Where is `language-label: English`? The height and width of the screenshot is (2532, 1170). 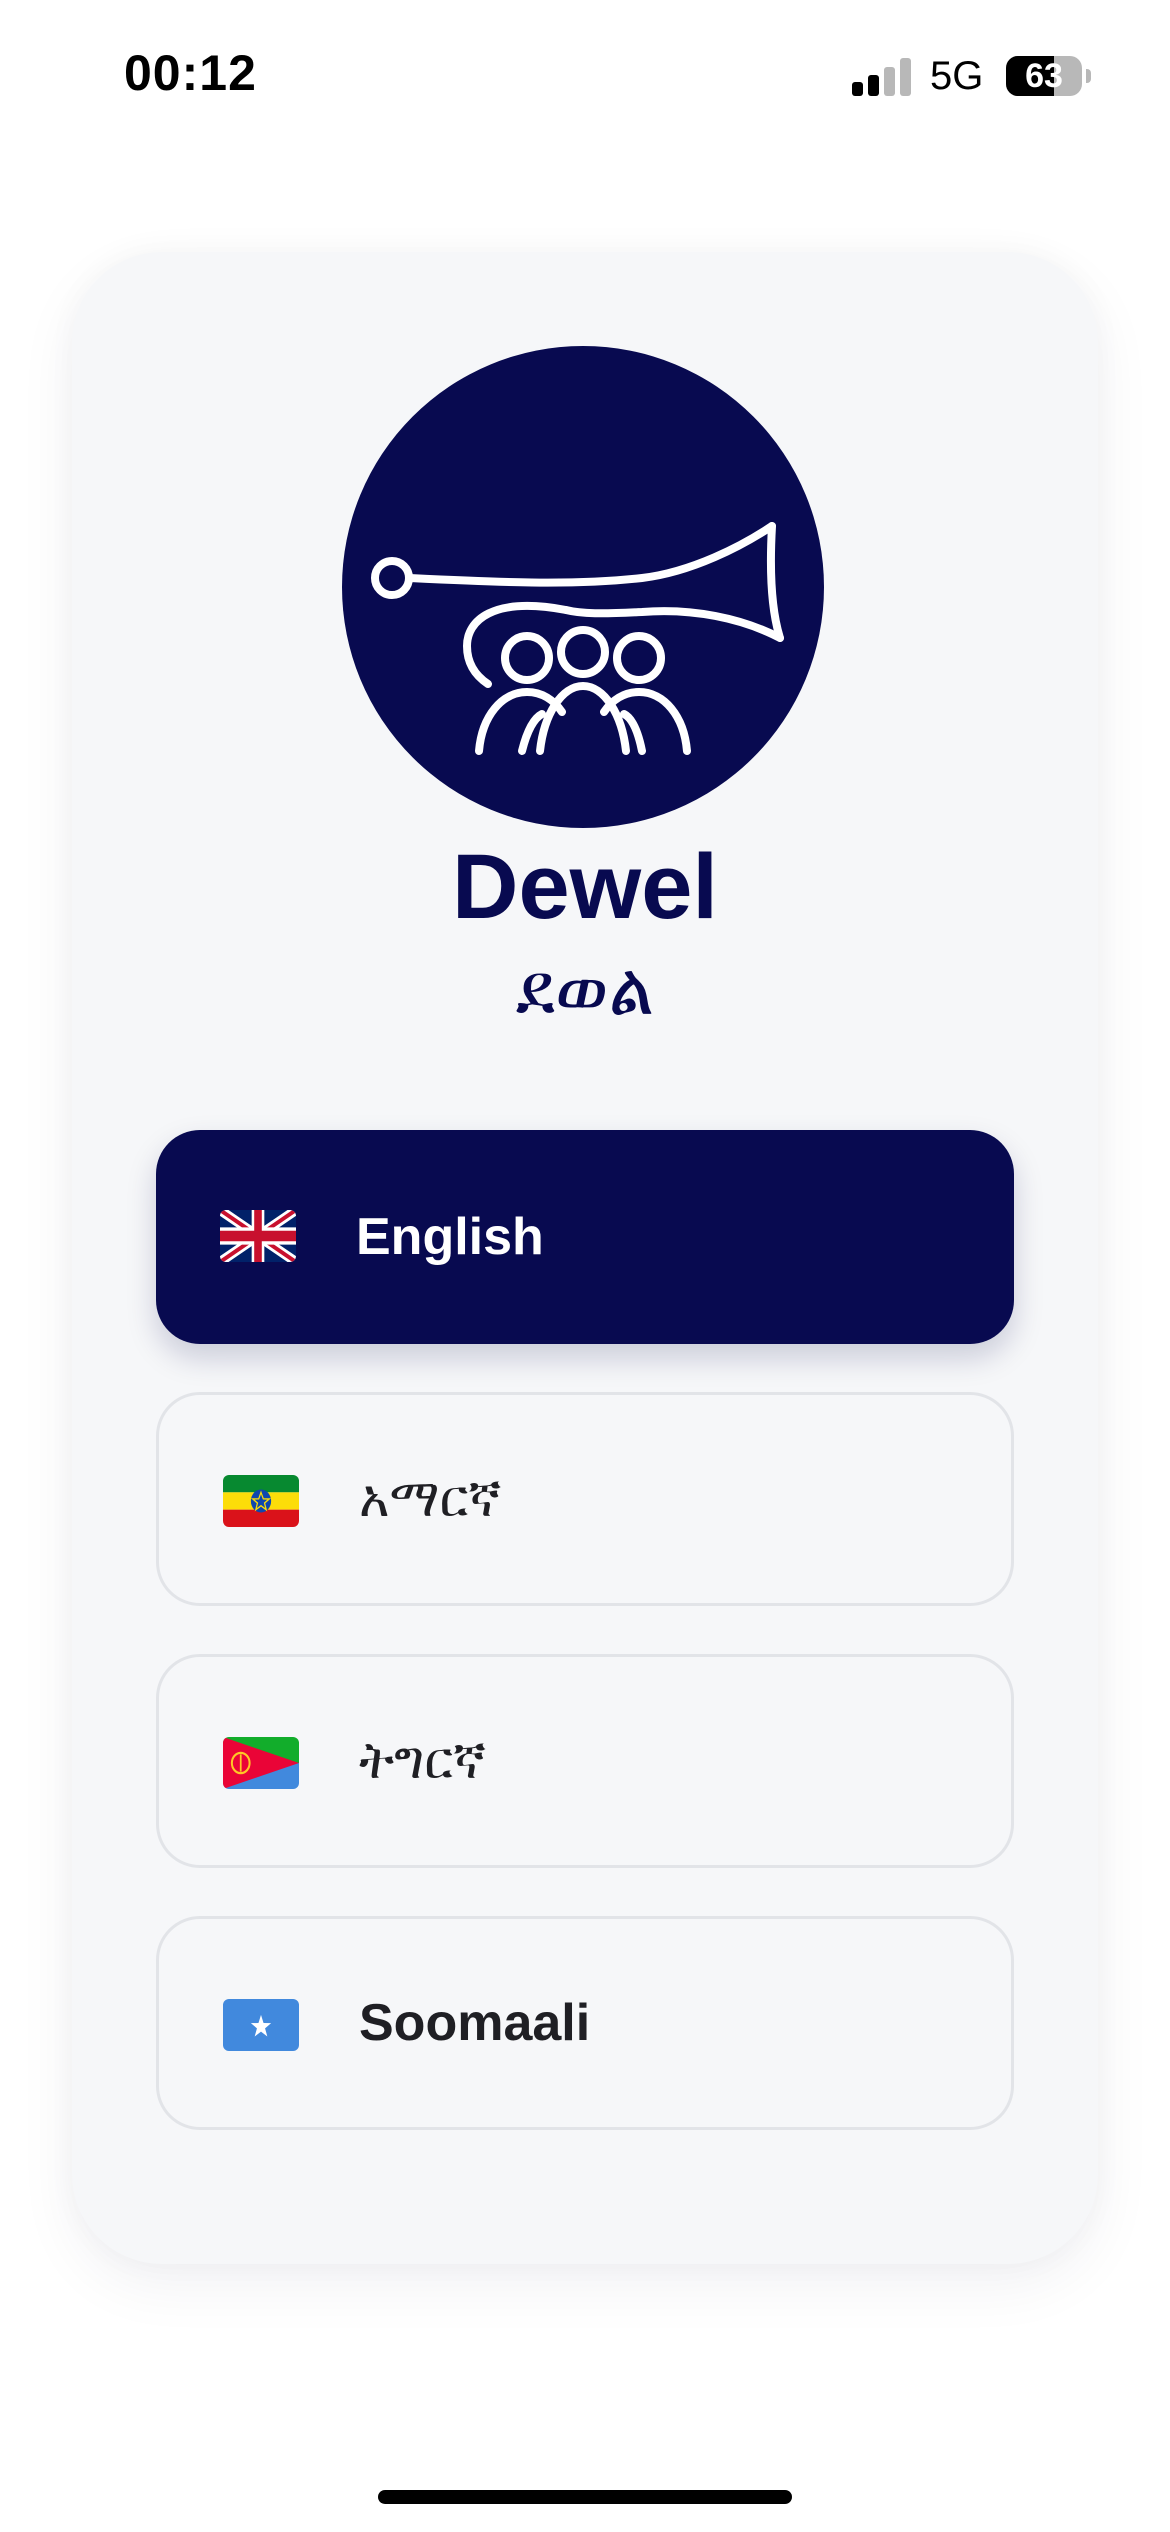
language-label: English is located at coordinates (450, 1237).